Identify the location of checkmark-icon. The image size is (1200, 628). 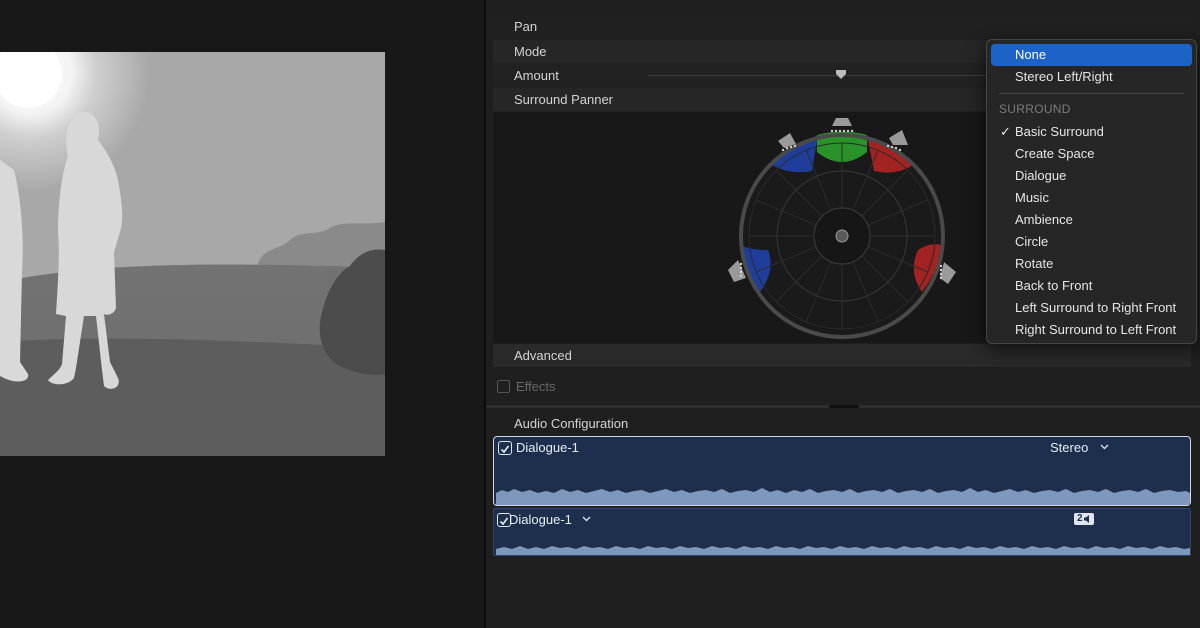
(505, 449).